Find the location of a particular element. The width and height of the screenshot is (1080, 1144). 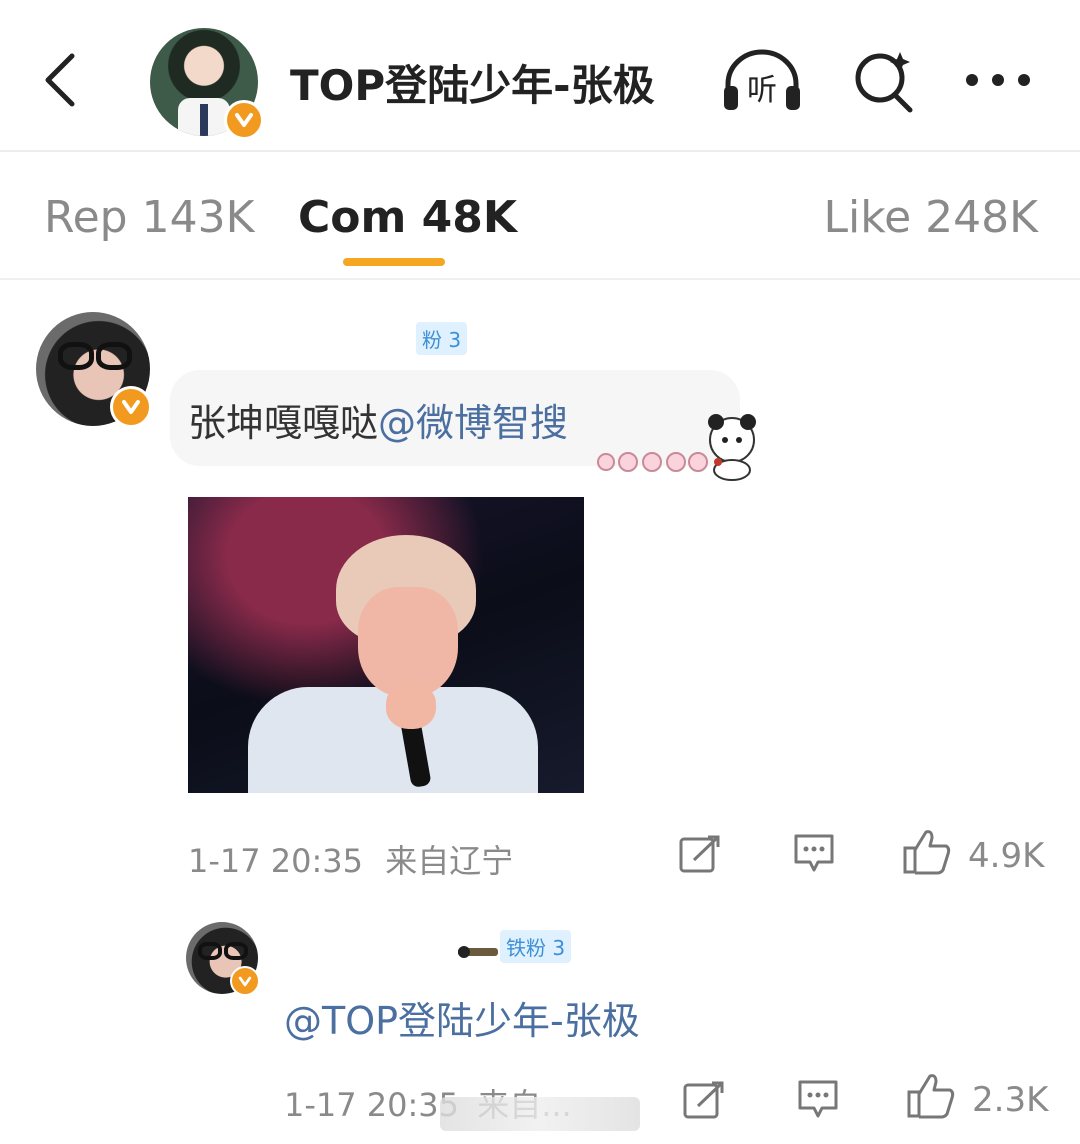

comment-like-count: 4.9K is located at coordinates (1006, 856).